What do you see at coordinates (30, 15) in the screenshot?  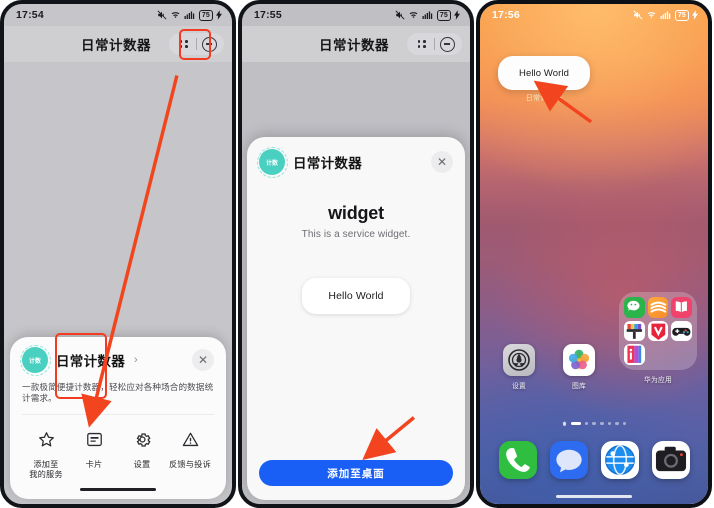 I see `status-clock: 17:54` at bounding box center [30, 15].